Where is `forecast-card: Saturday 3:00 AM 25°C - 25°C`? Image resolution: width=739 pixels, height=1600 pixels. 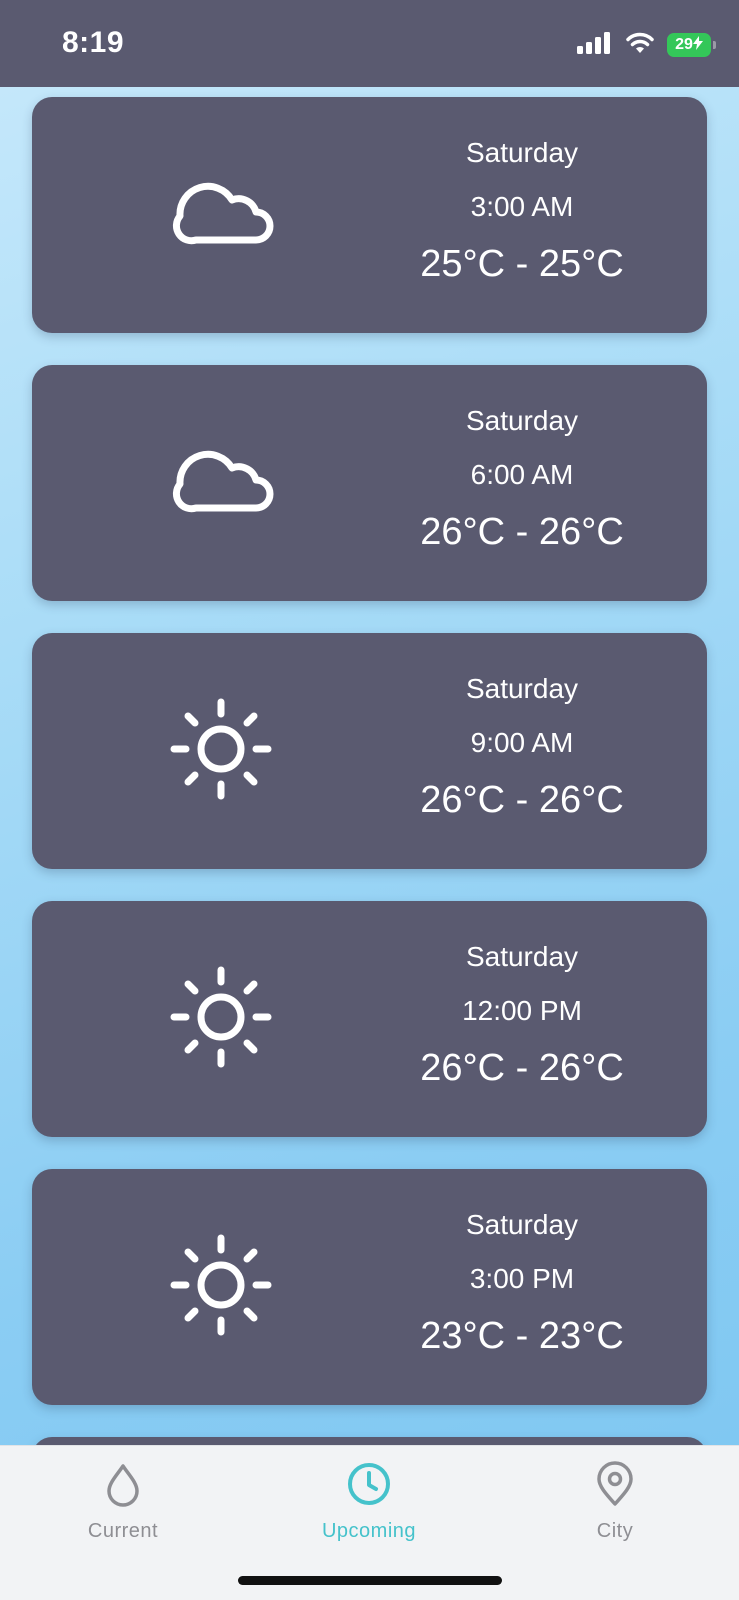 forecast-card: Saturday 3:00 AM 25°C - 25°C is located at coordinates (369, 215).